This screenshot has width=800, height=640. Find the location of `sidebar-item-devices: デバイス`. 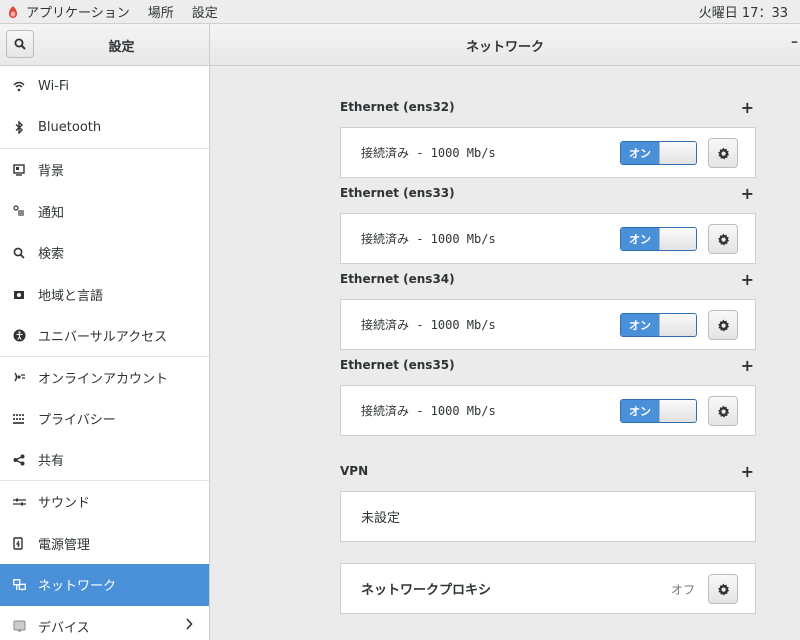

sidebar-item-devices: デバイス is located at coordinates (104, 623).